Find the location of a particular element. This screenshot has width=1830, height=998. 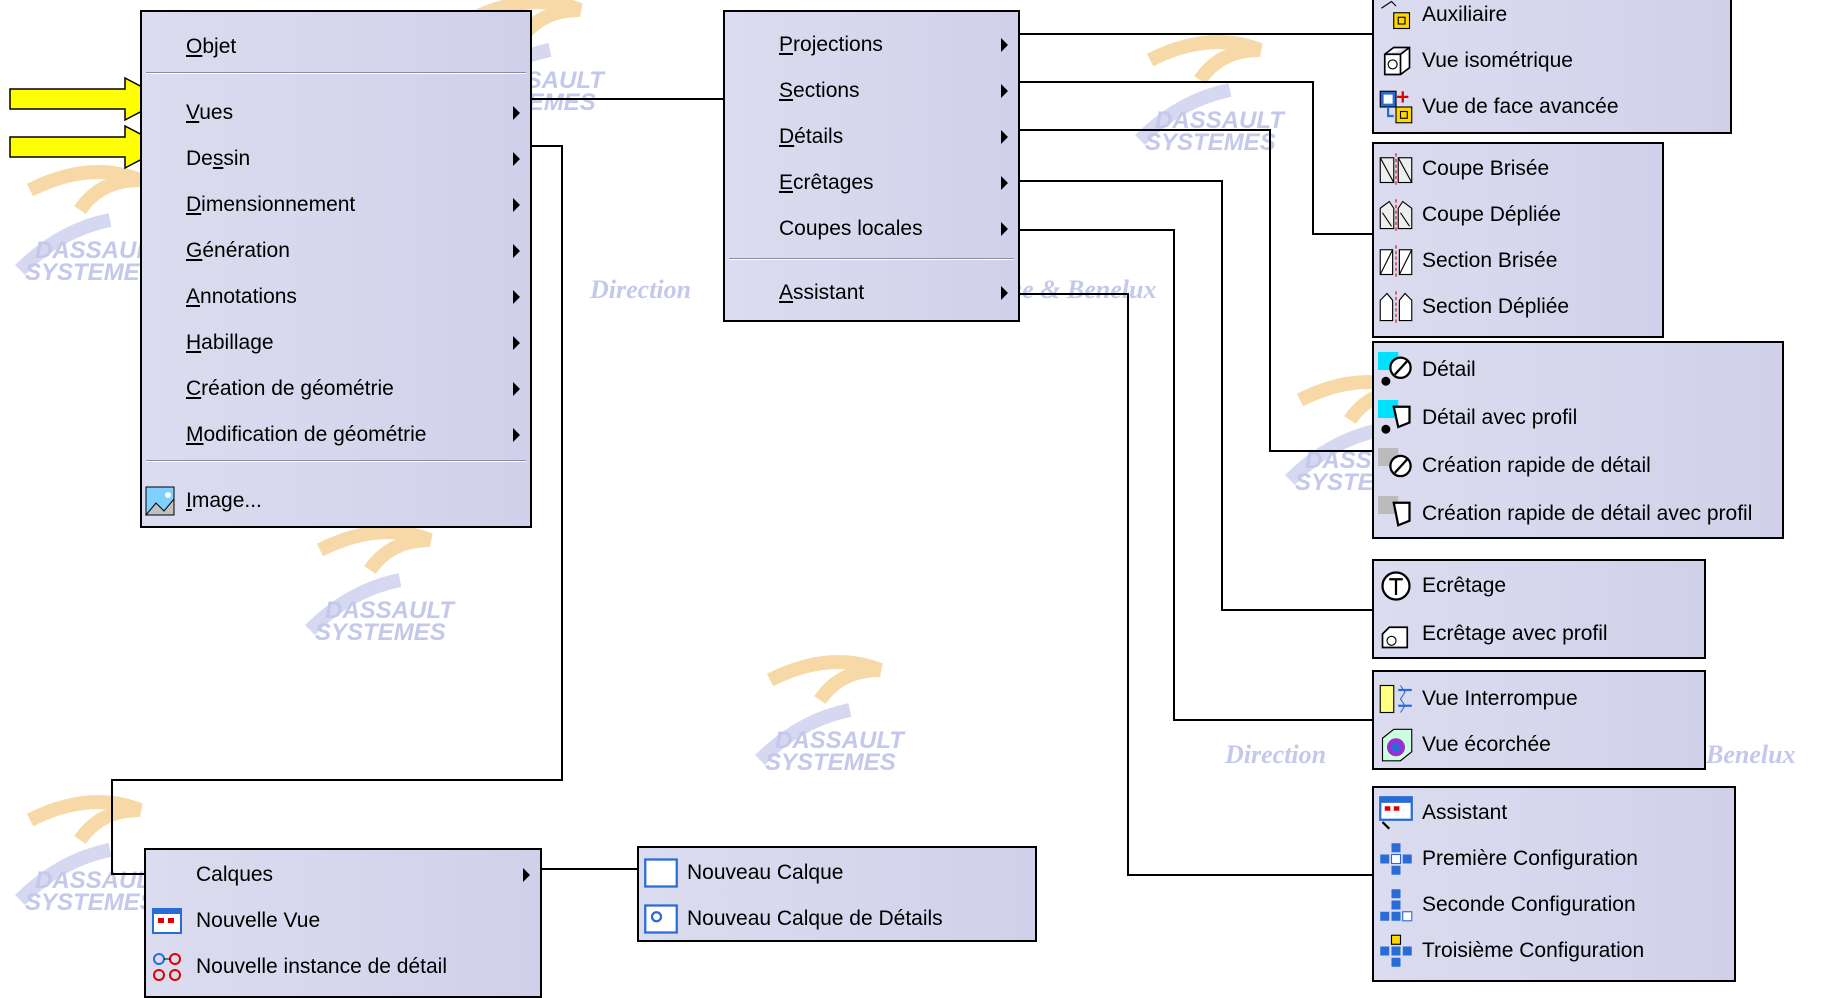

menu-item-modification-de-geometrie: Modification de géométrie is located at coordinates (336, 435).